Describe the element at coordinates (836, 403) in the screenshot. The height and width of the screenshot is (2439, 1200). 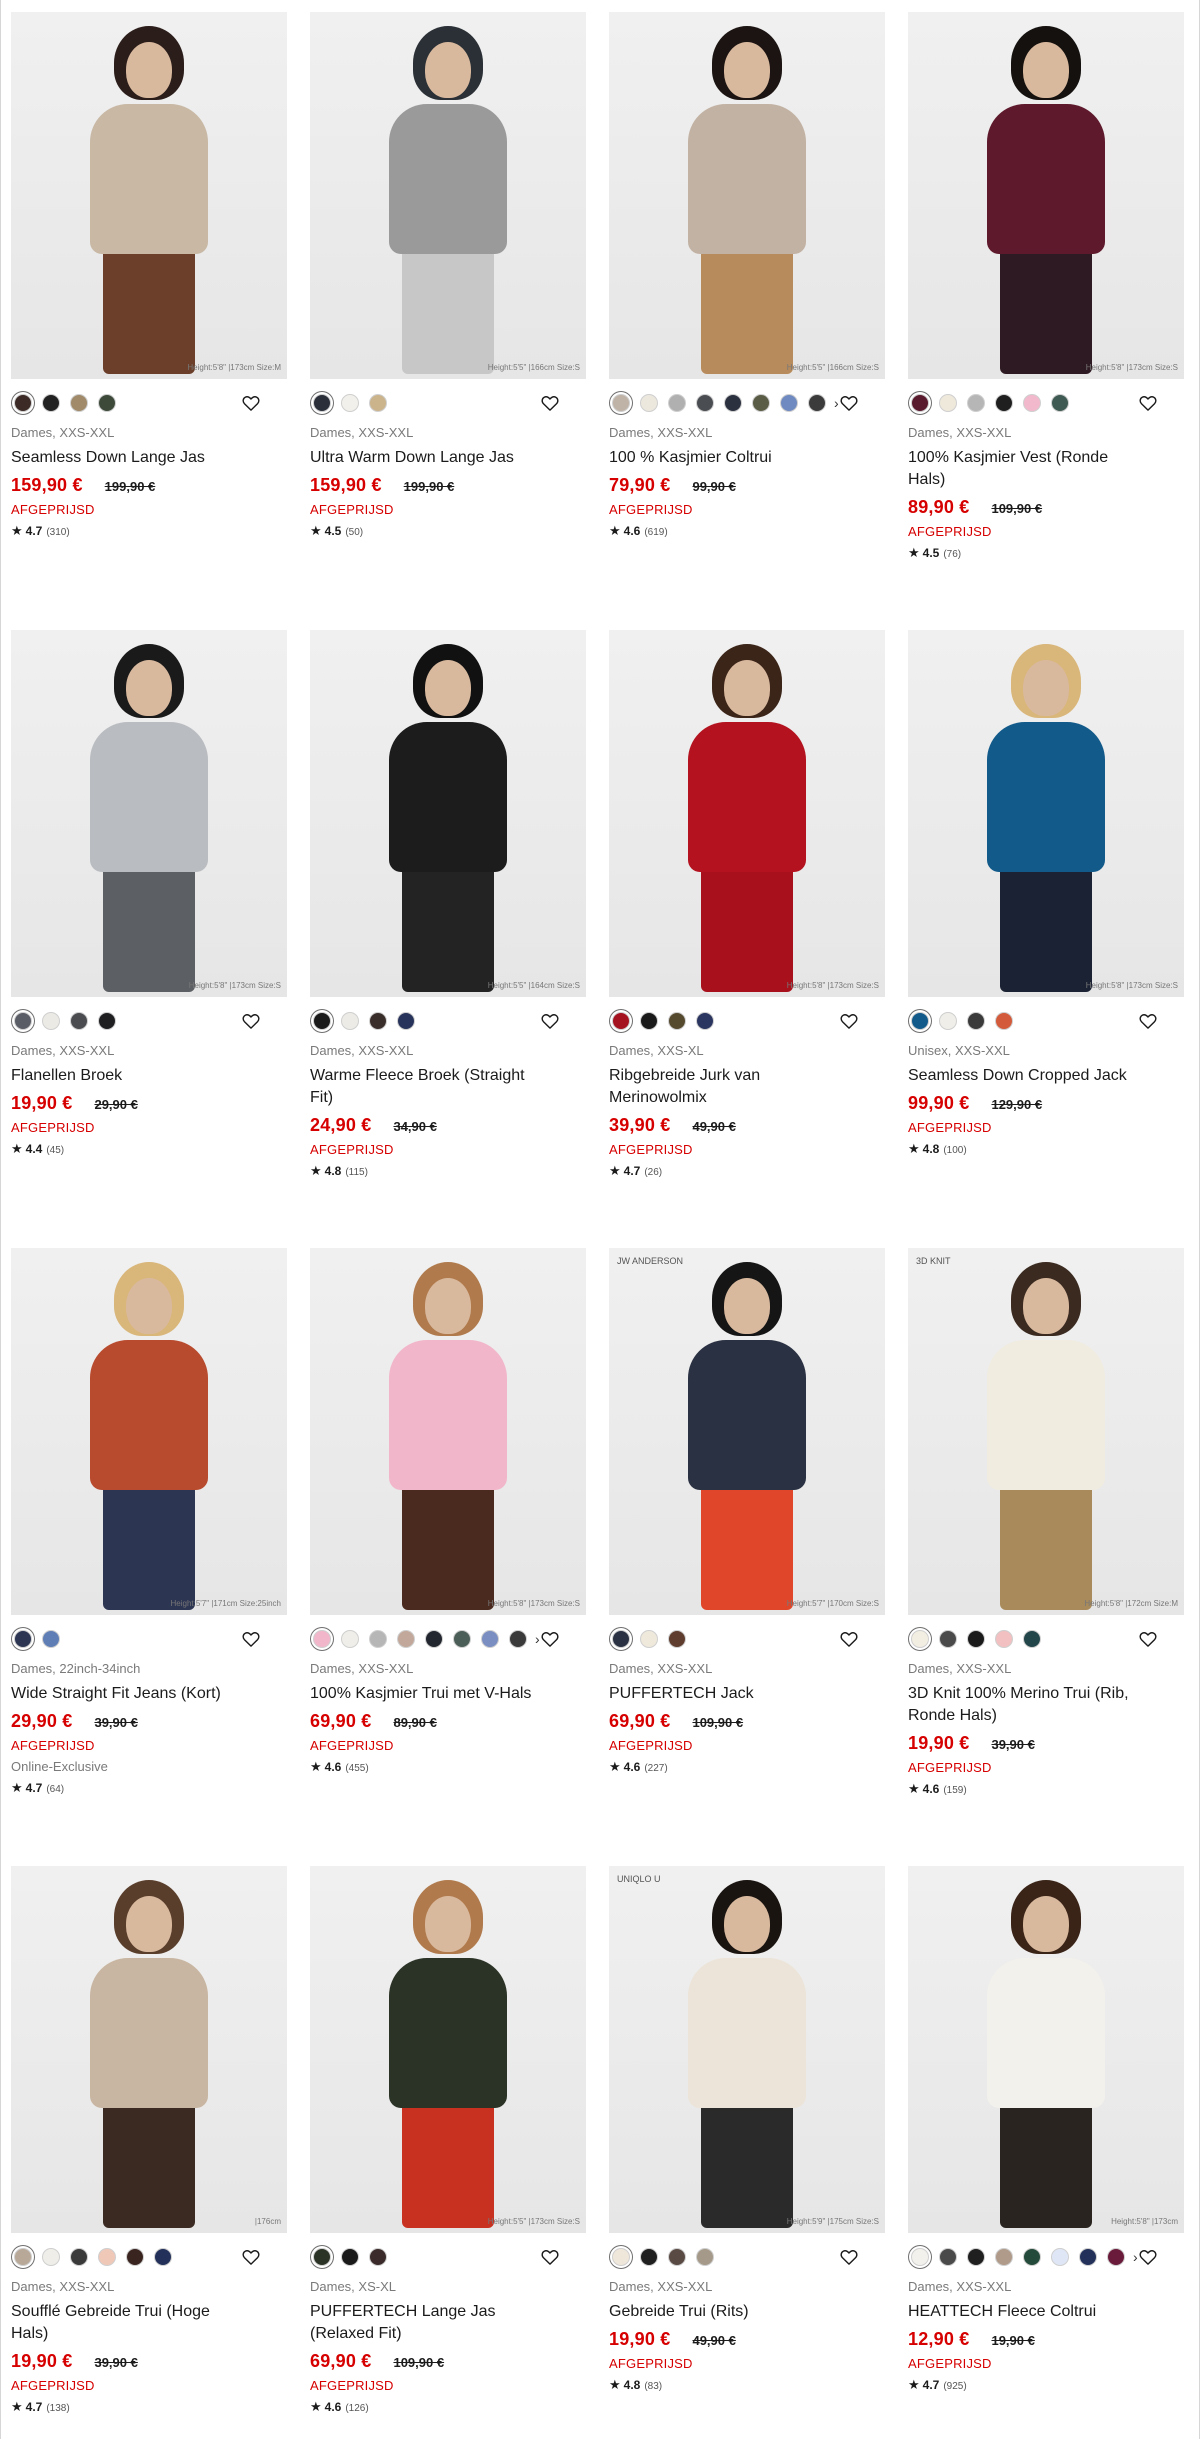
I see `chevron-right-icon: ›` at that location.